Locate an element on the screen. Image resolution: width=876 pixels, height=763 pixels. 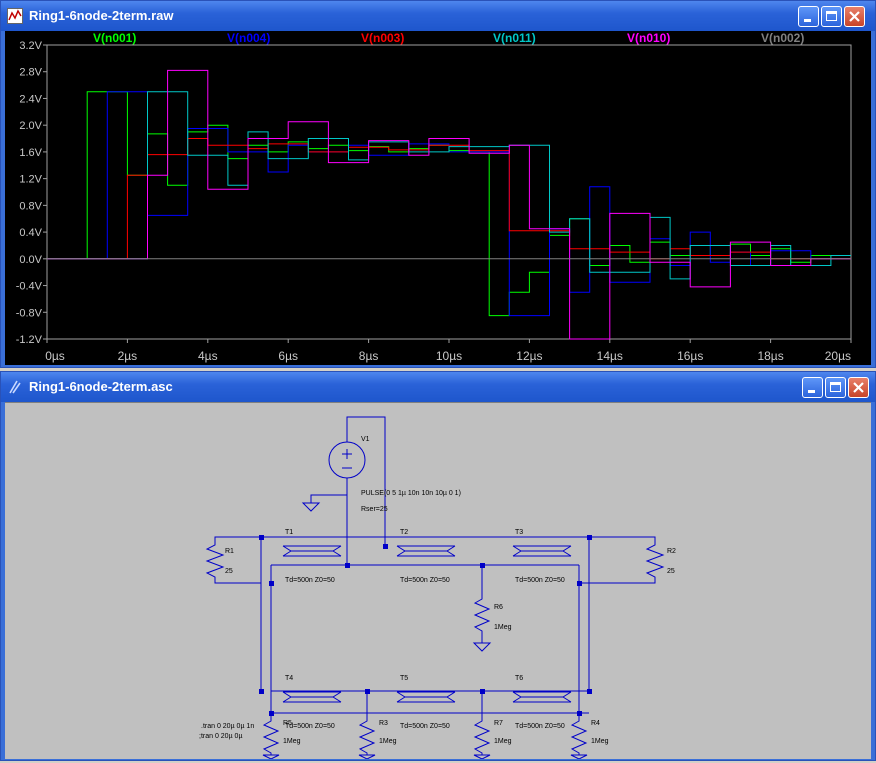
resistor-r5 is located at coordinates (271, 736).